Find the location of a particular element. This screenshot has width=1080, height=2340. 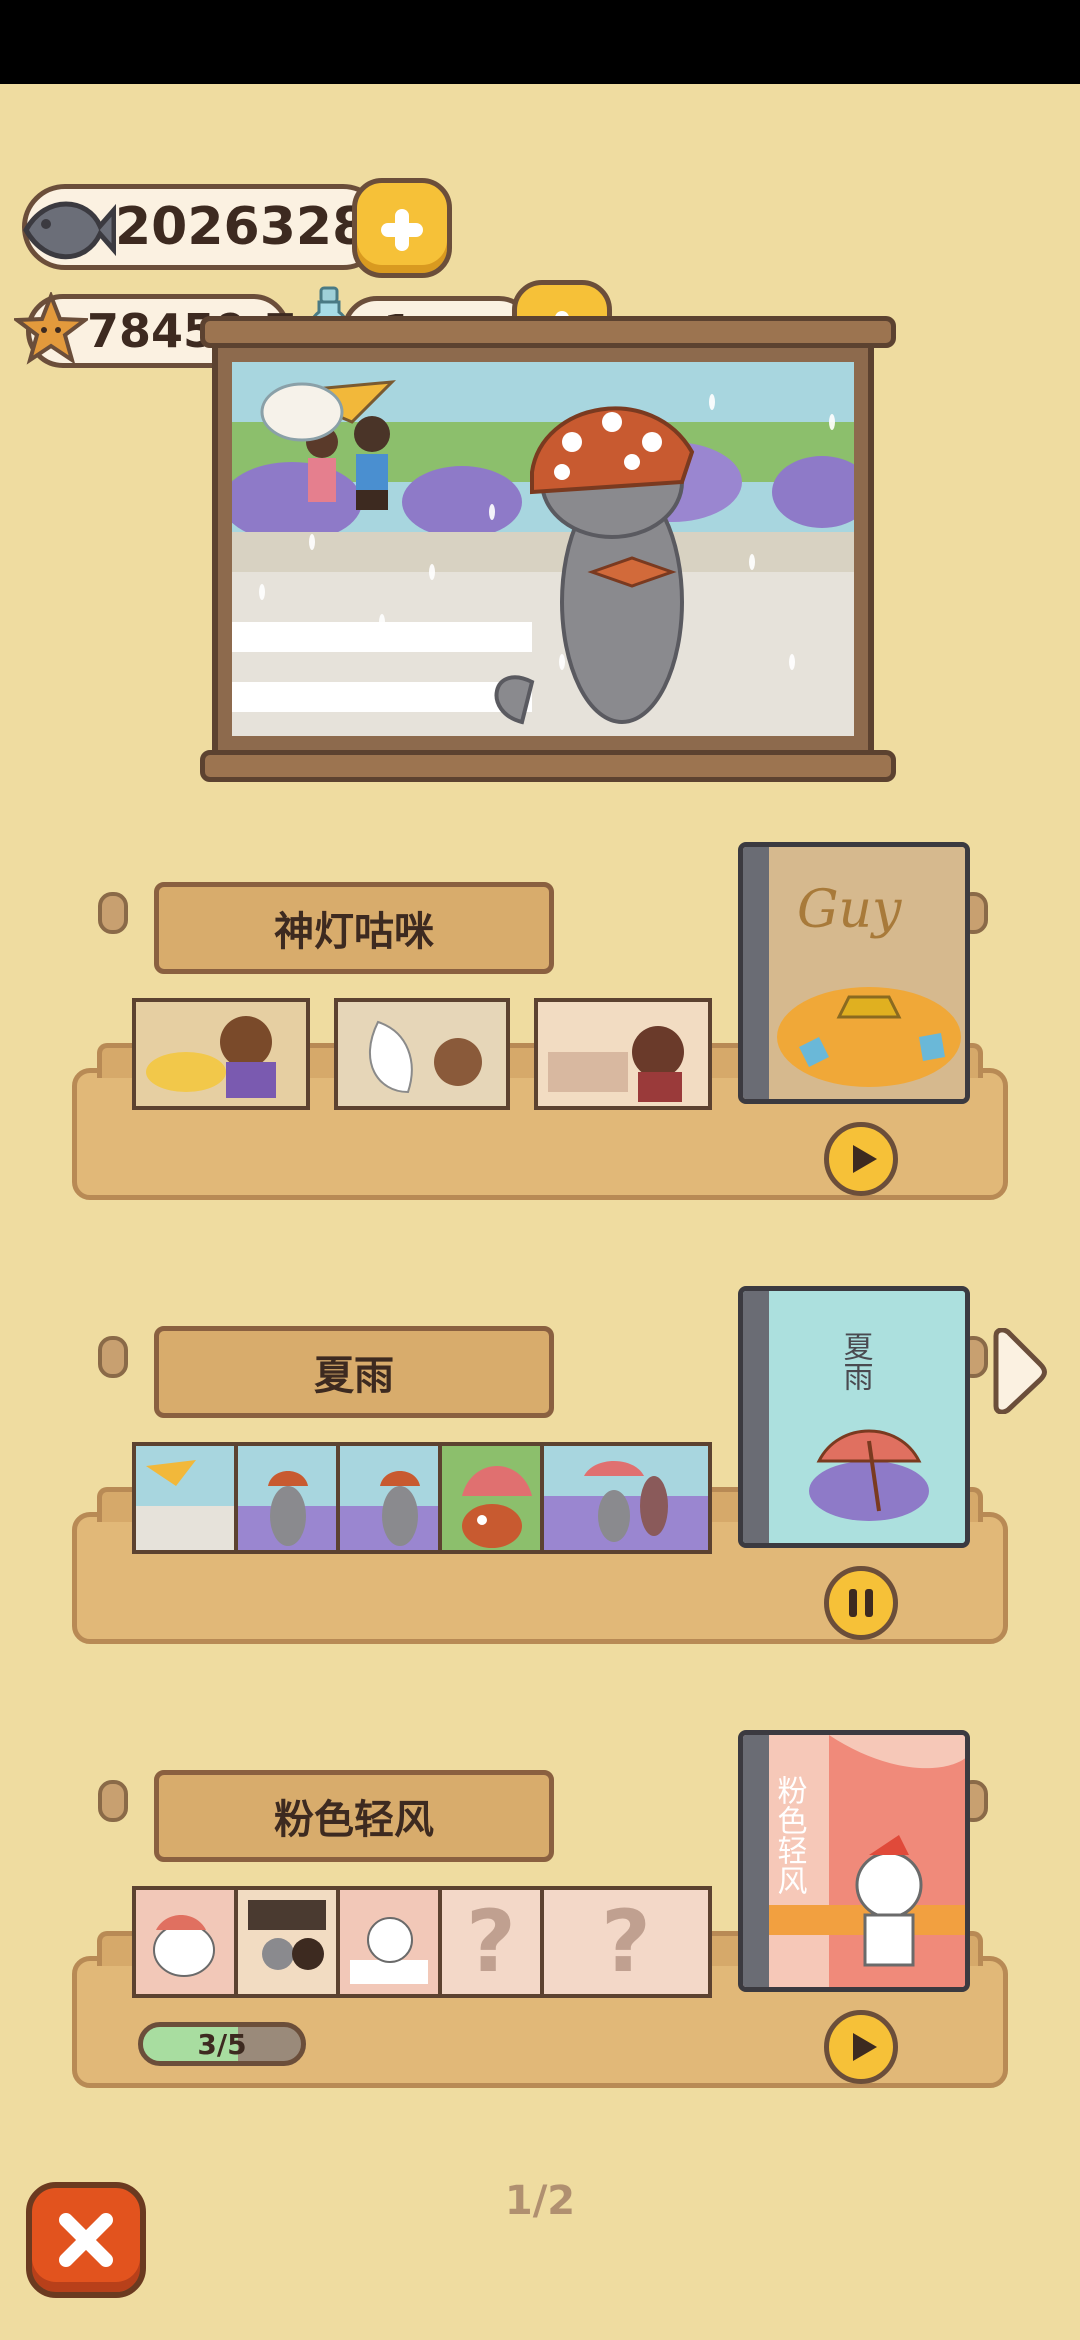

page-indicator: 1/2 is located at coordinates (540, 2201).